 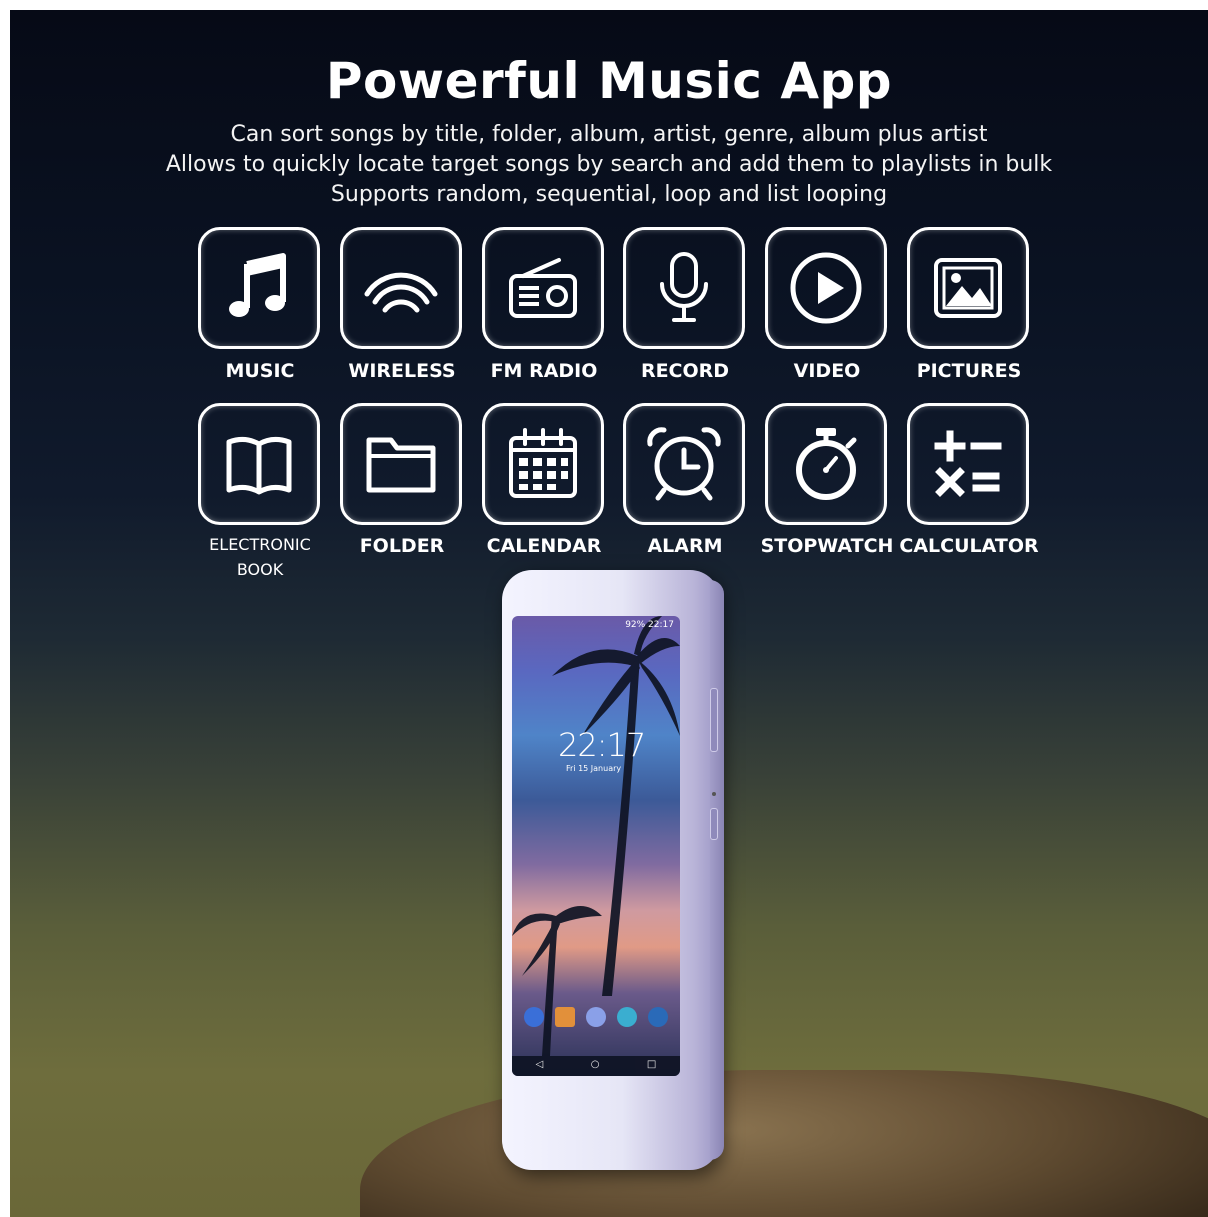 I want to click on lock-screen-date: Fri 15 January, so click(x=594, y=768).